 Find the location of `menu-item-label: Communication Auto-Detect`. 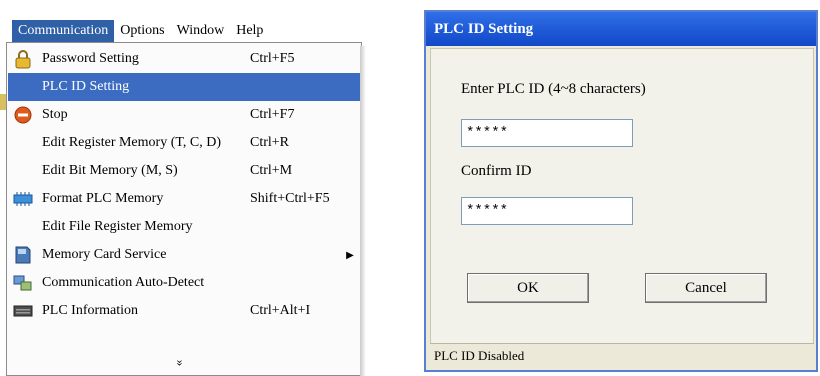

menu-item-label: Communication Auto-Detect is located at coordinates (123, 282).